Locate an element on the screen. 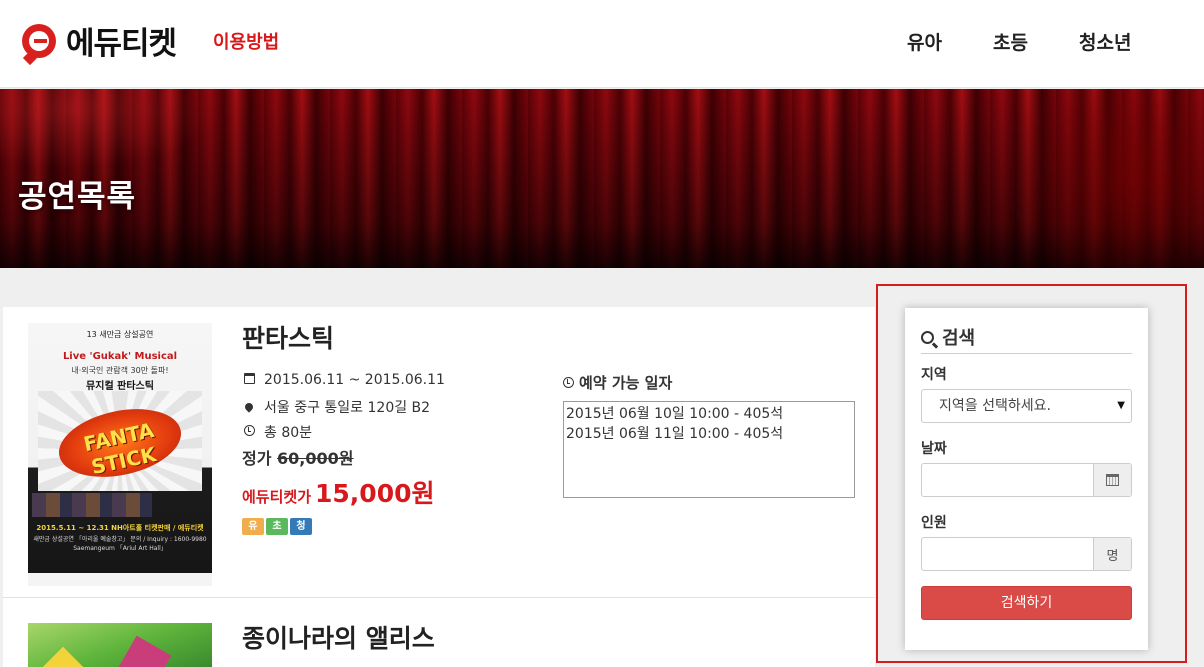  poster-sponsor-strip is located at coordinates (120, 579).